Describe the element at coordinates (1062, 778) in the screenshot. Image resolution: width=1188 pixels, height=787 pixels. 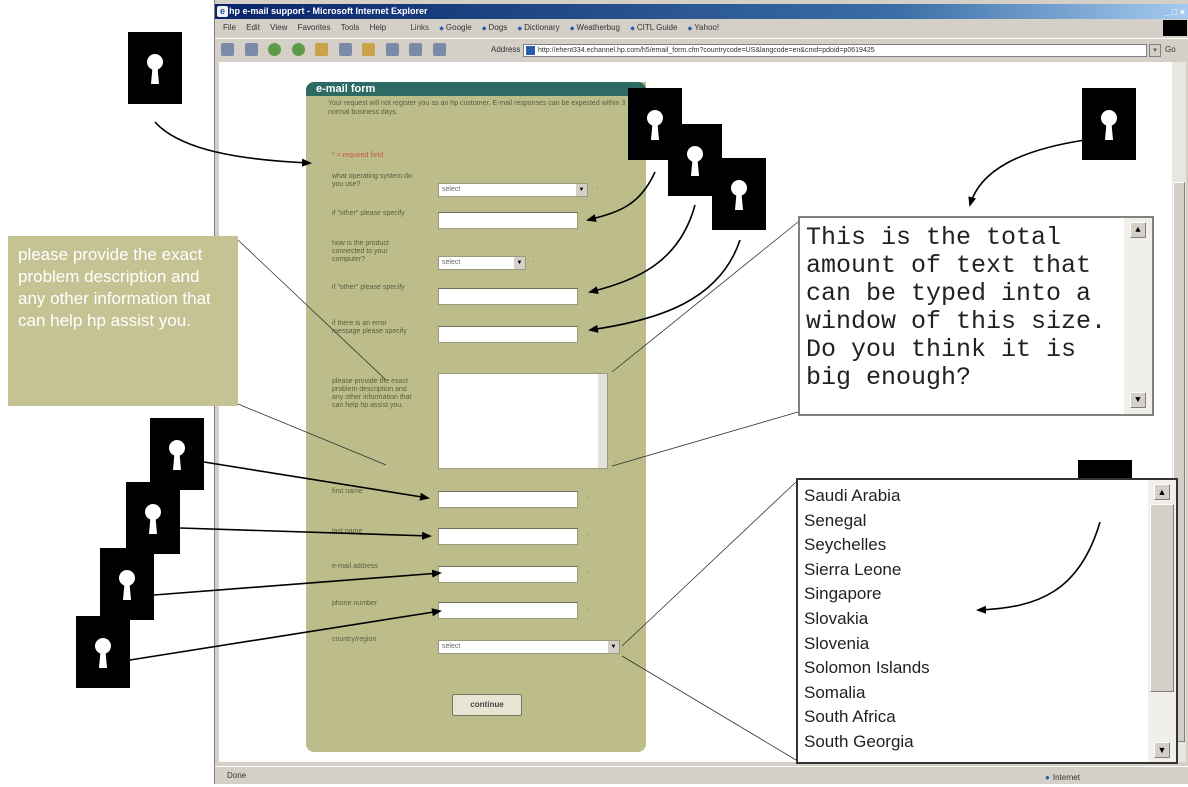
I see `status-zone: Internet` at that location.